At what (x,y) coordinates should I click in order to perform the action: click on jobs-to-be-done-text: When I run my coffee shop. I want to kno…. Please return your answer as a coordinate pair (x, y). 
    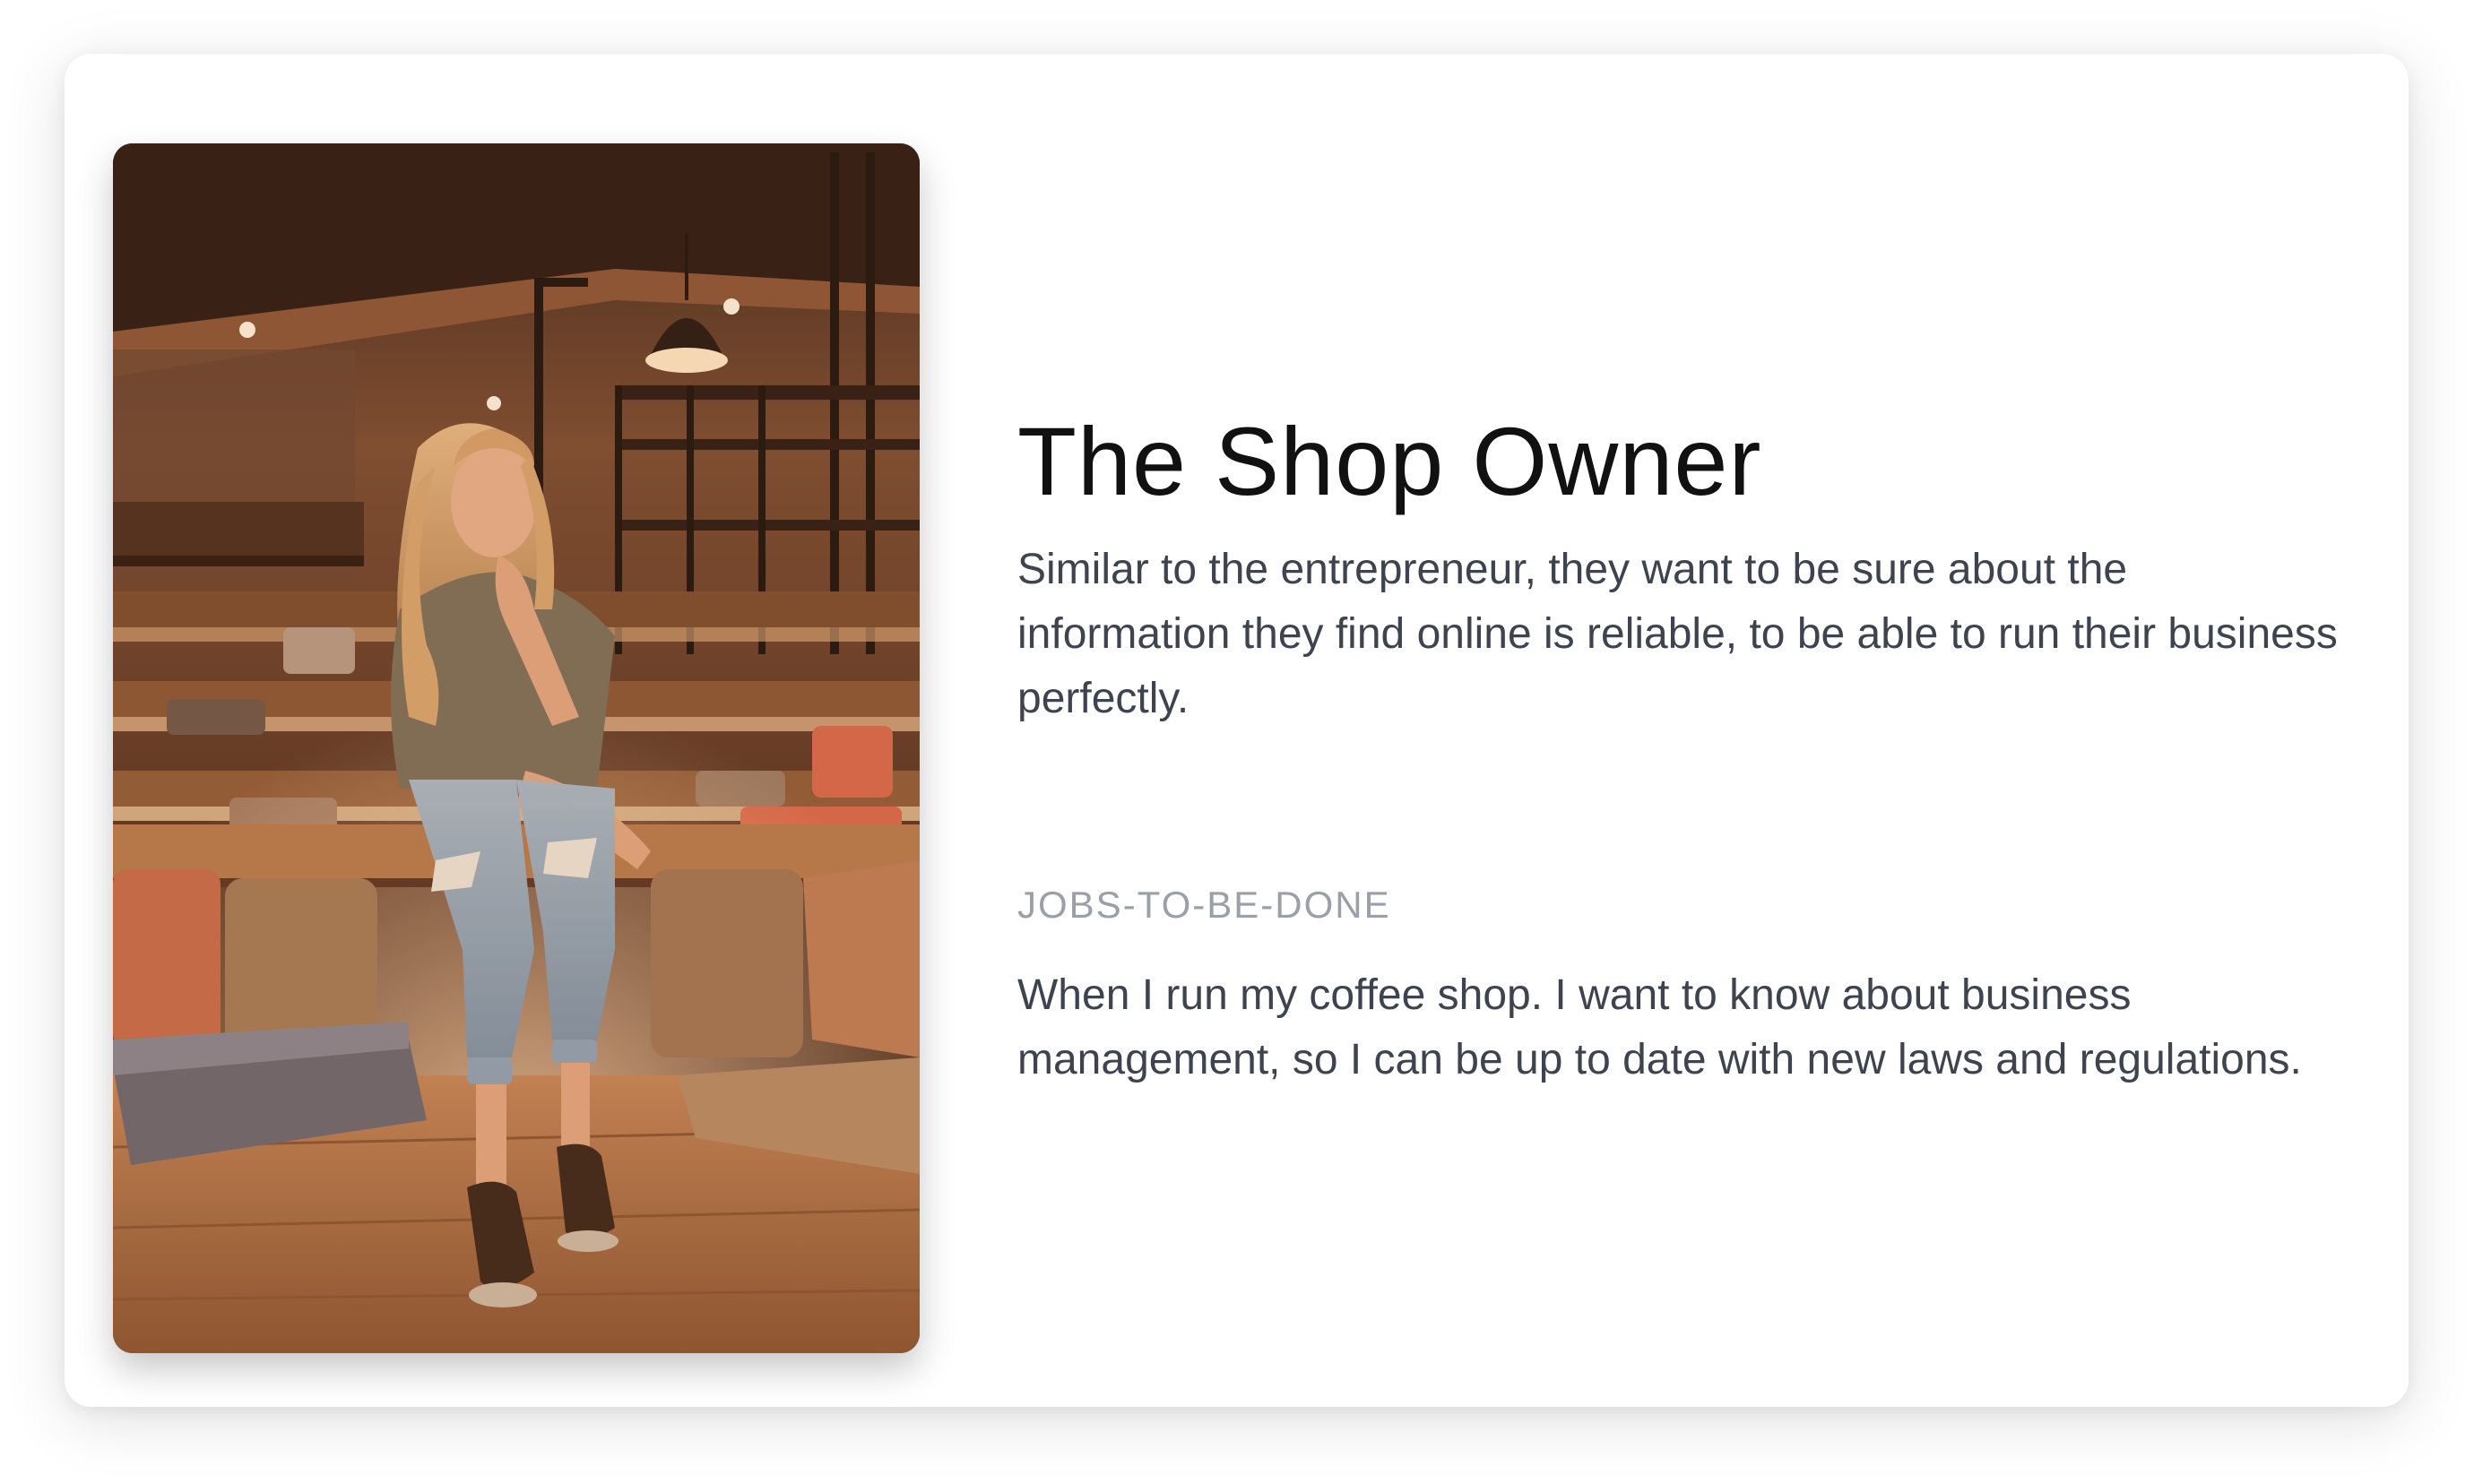
    Looking at the image, I should click on (1659, 1027).